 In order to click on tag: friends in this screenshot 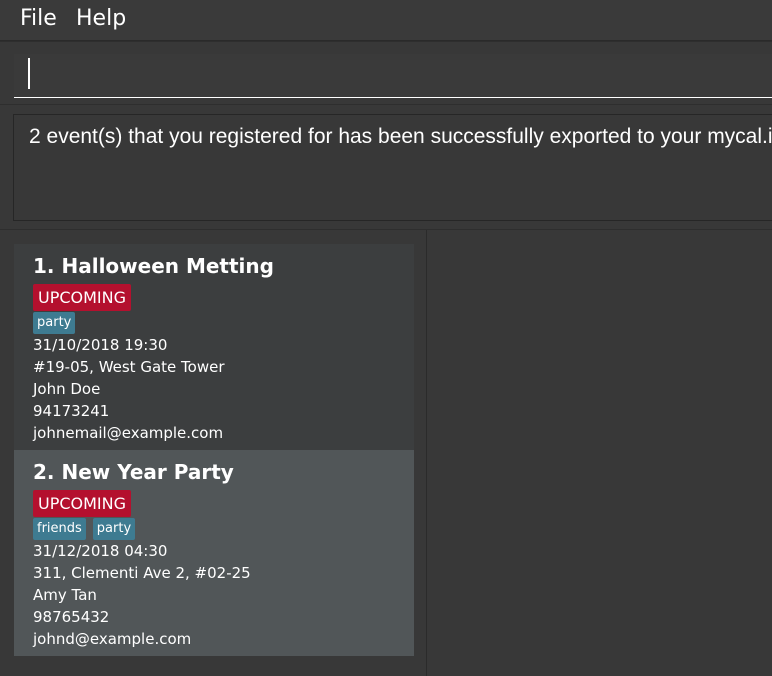, I will do `click(59, 529)`.